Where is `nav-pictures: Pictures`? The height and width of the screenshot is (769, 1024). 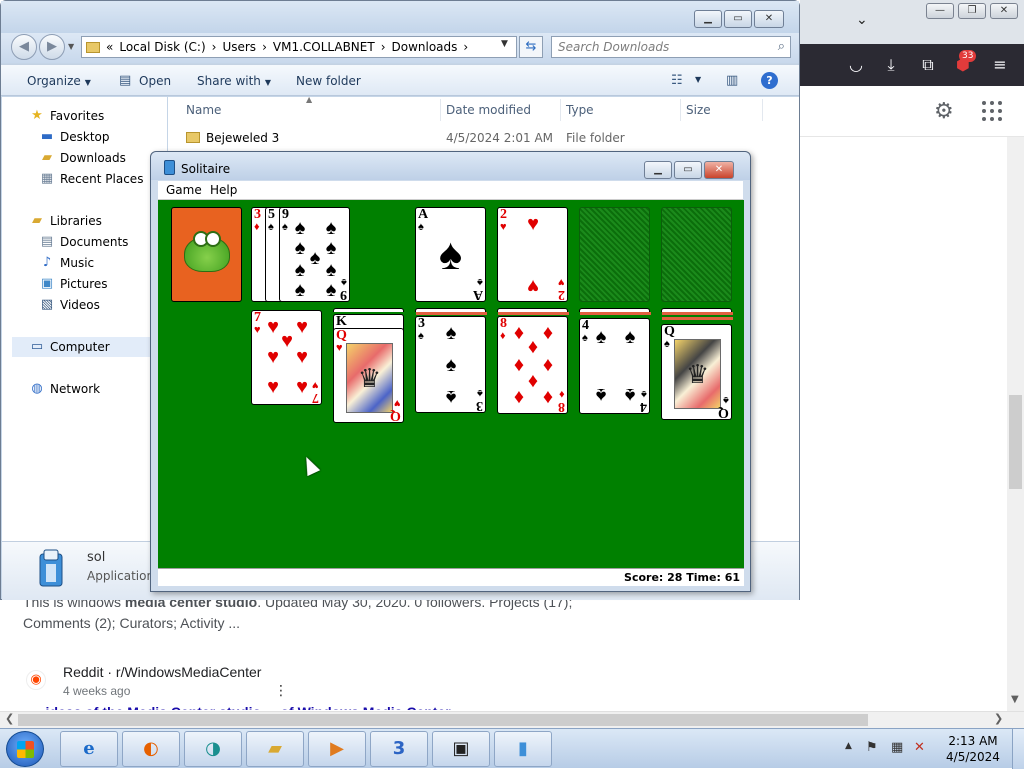 nav-pictures: Pictures is located at coordinates (84, 284).